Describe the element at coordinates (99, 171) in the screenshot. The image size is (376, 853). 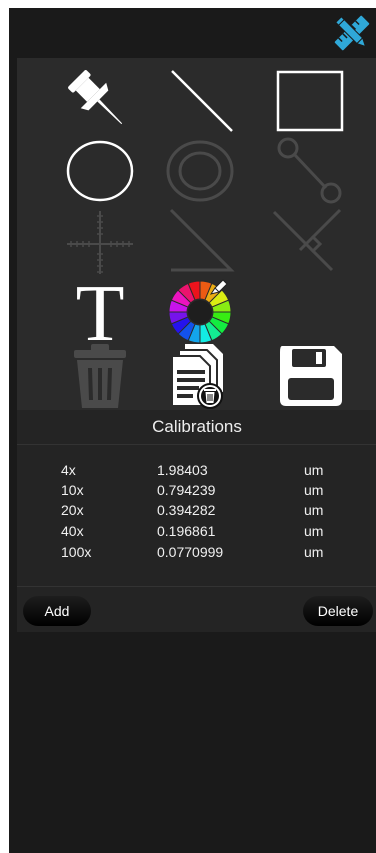
I see `ellipse-icon` at that location.